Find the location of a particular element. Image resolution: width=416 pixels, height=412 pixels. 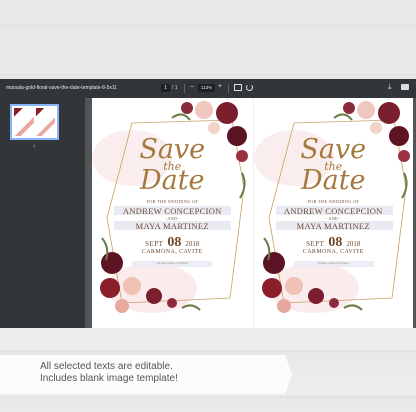

download-icon: ⤓ is located at coordinates (390, 87).